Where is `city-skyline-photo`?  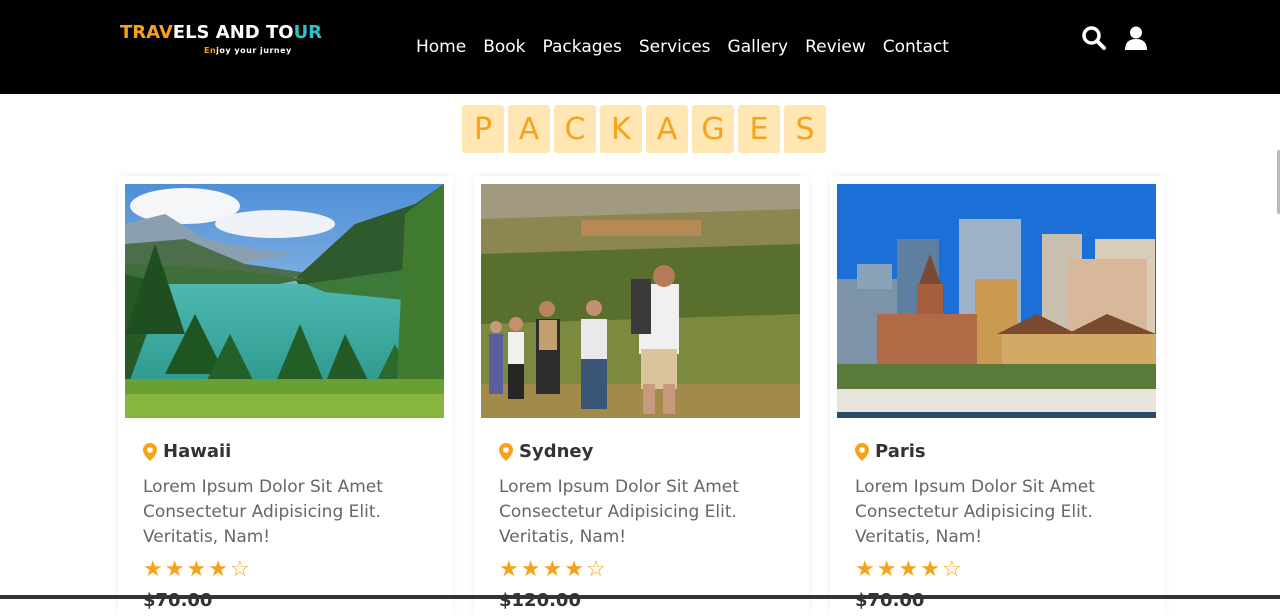 city-skyline-photo is located at coordinates (996, 301).